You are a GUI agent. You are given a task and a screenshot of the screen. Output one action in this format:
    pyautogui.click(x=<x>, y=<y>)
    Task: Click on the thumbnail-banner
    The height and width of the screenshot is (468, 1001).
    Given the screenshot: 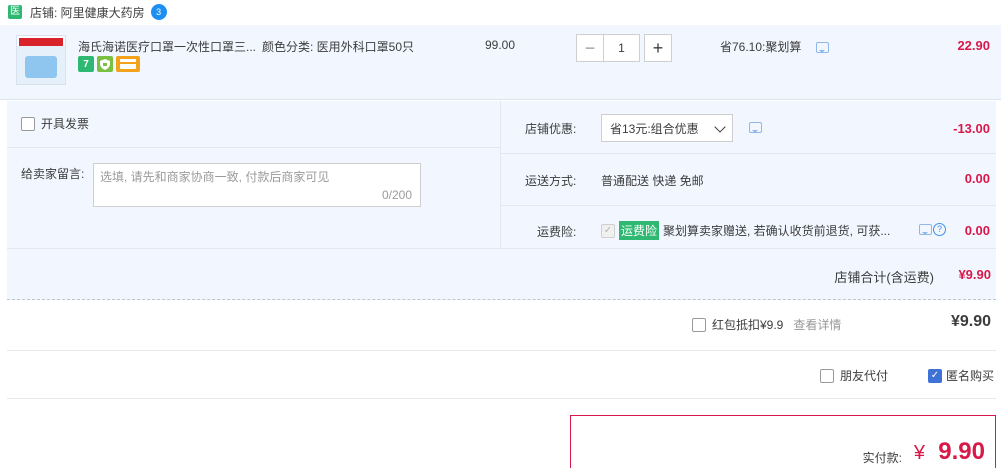 What is the action you would take?
    pyautogui.click(x=41, y=42)
    